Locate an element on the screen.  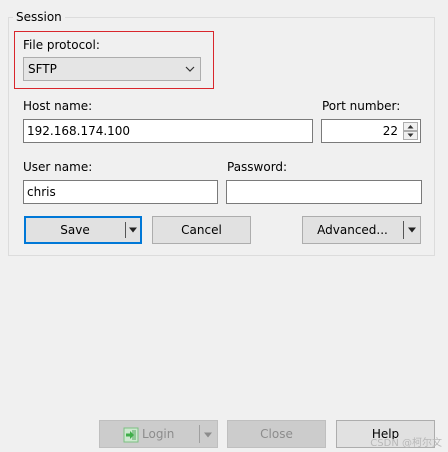
port-number-label: Port number: is located at coordinates (361, 106).